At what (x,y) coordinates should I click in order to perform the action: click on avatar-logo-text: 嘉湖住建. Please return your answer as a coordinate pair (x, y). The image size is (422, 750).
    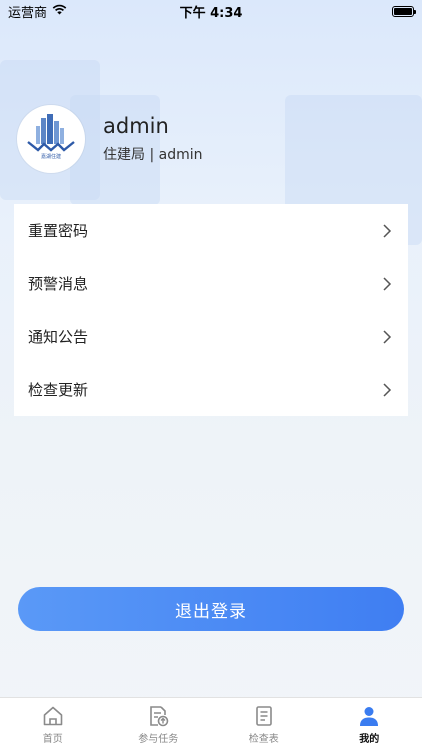
    Looking at the image, I should click on (51, 156).